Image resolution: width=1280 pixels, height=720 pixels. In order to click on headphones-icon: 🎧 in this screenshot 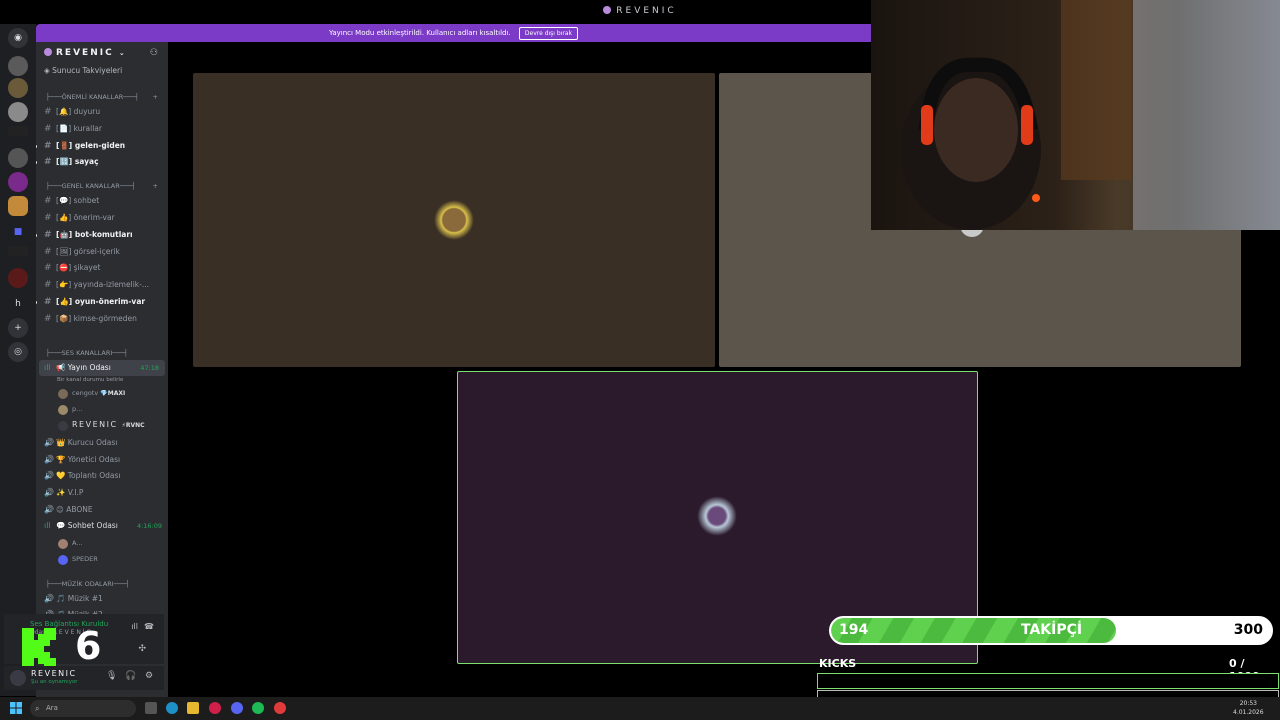, I will do `click(130, 676)`.